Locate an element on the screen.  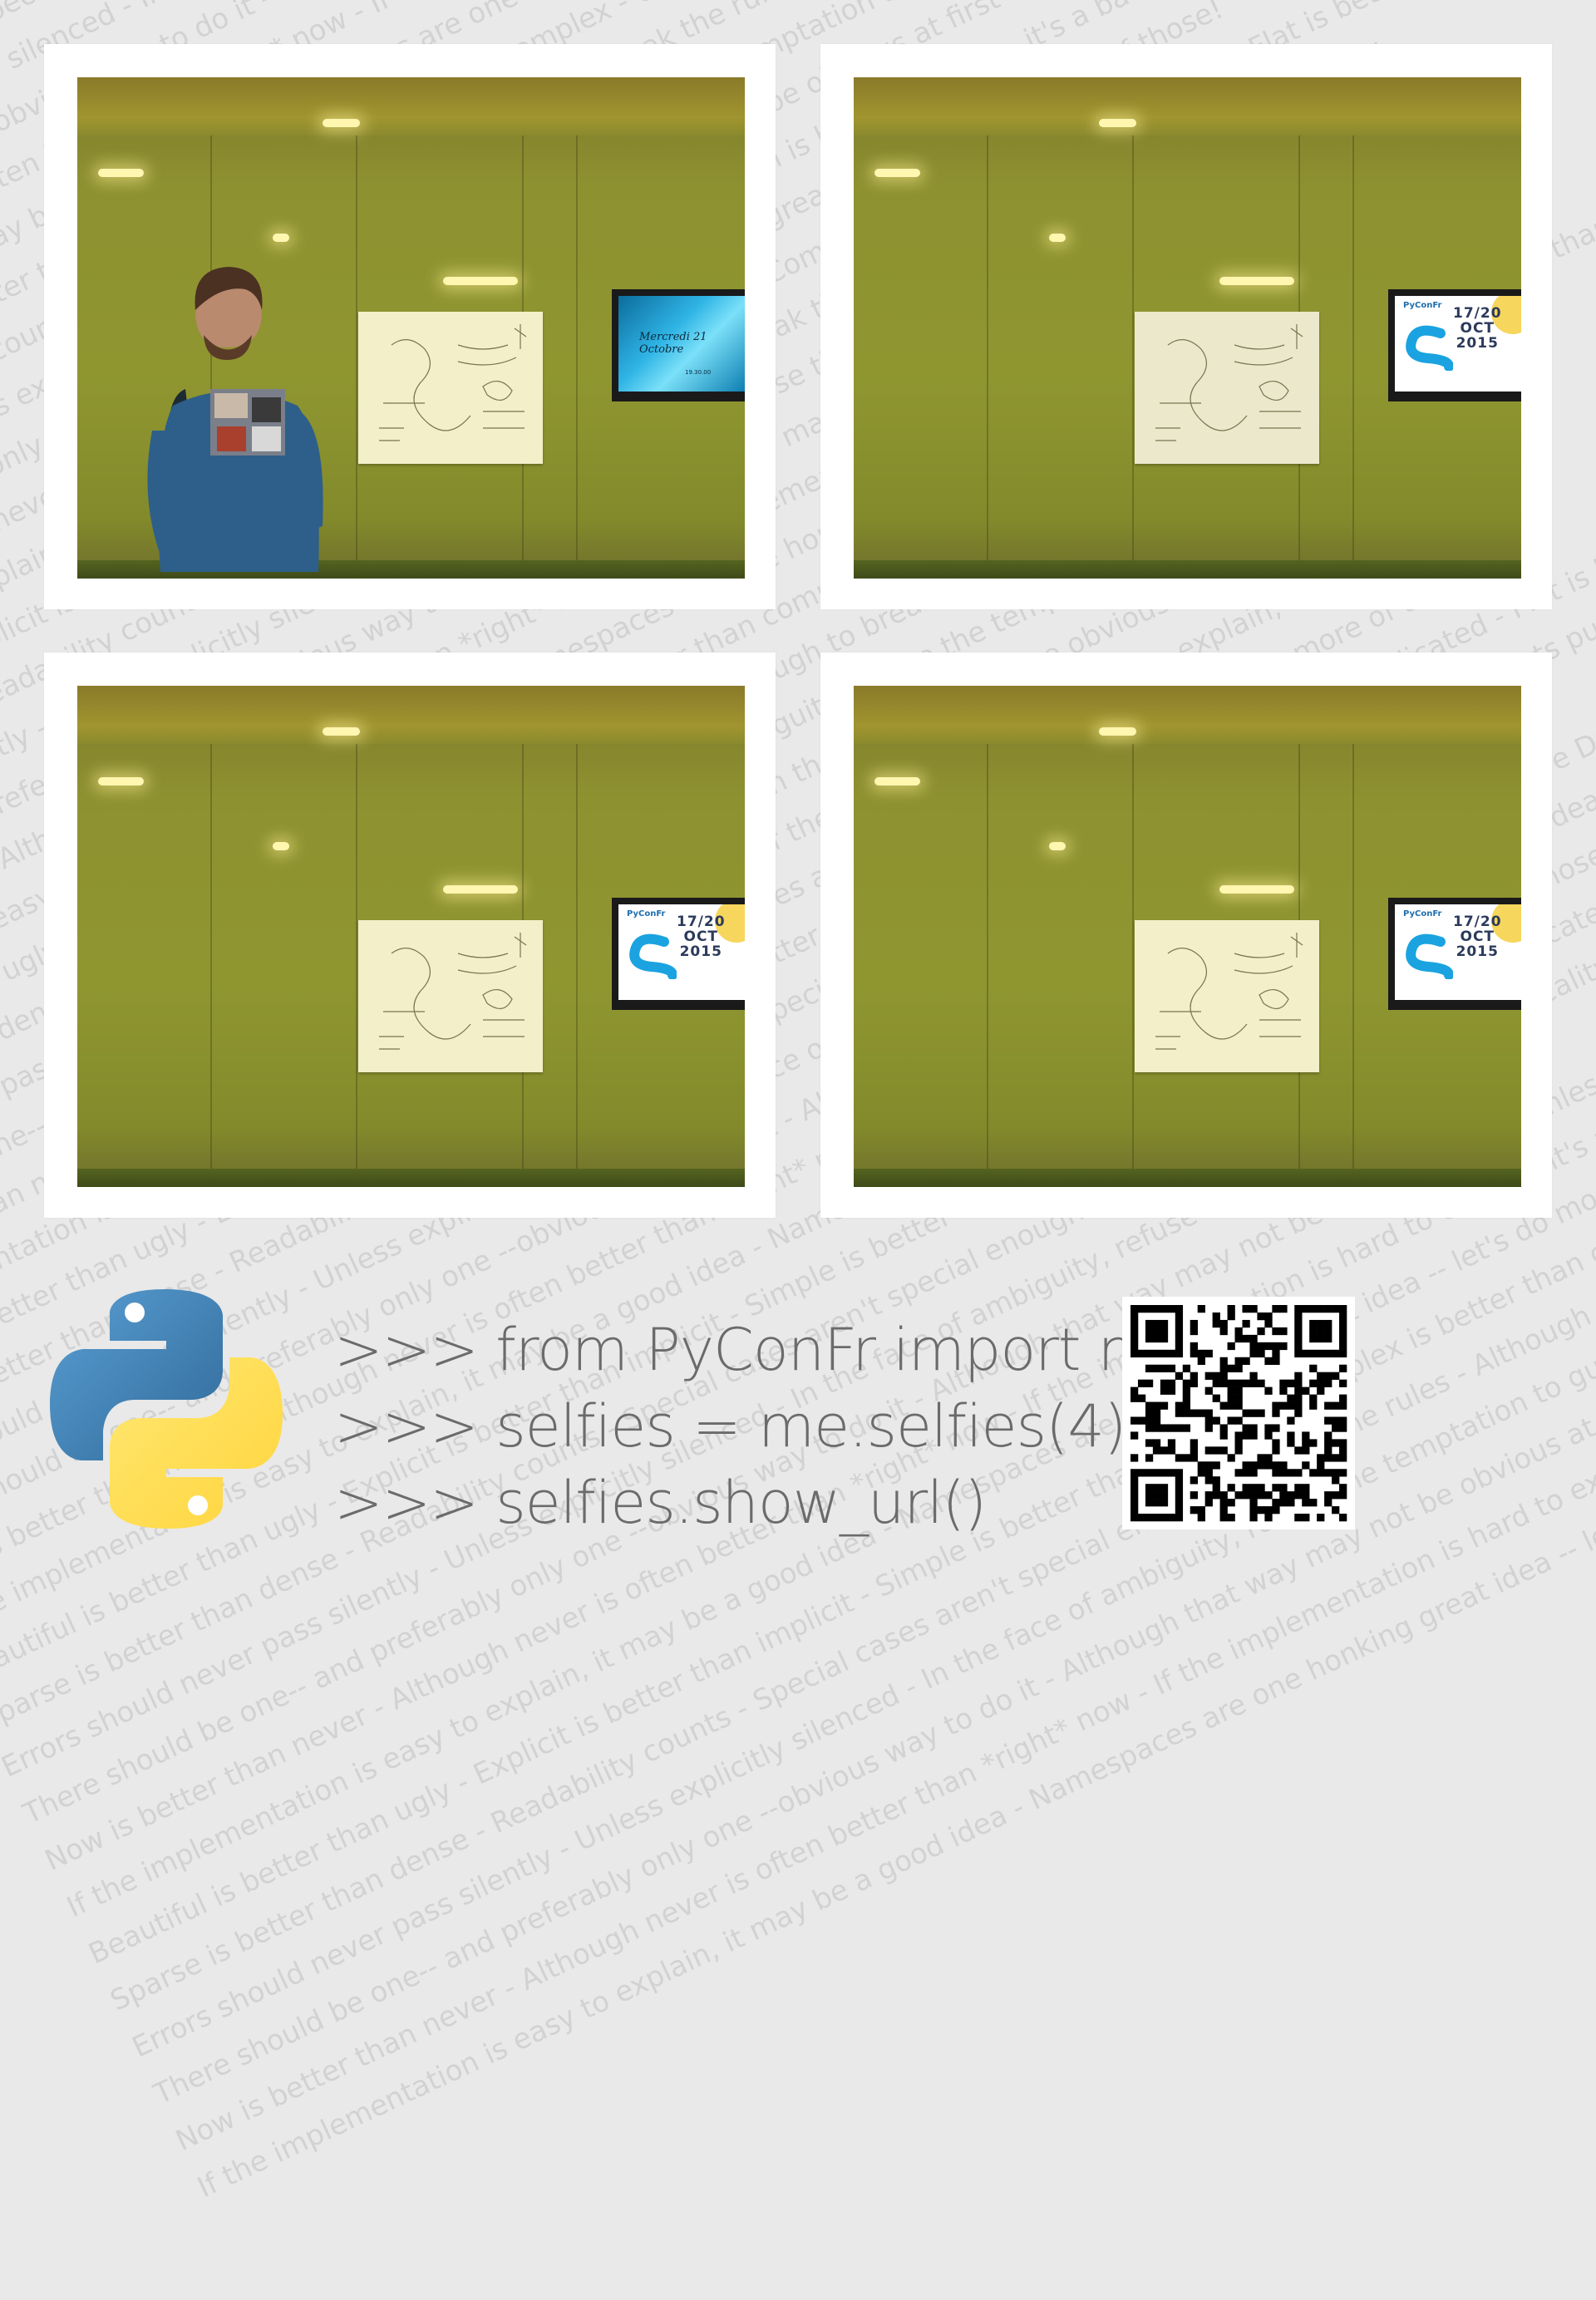
qr-code-icon is located at coordinates (1238, 1413).